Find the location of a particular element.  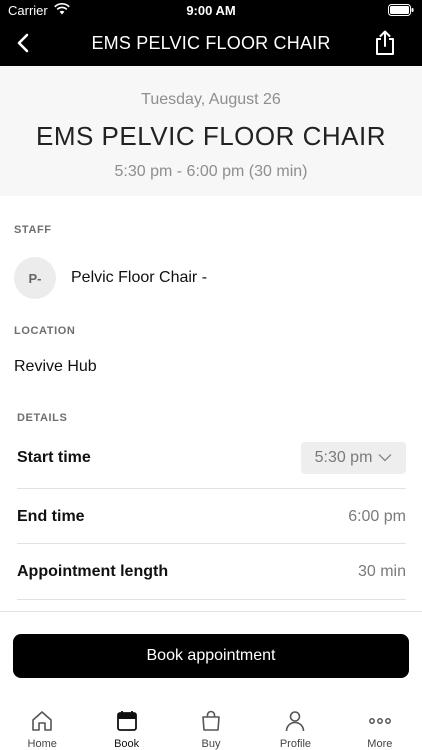

staff-row: P- Pelvic Floor Chair - is located at coordinates (110, 278).